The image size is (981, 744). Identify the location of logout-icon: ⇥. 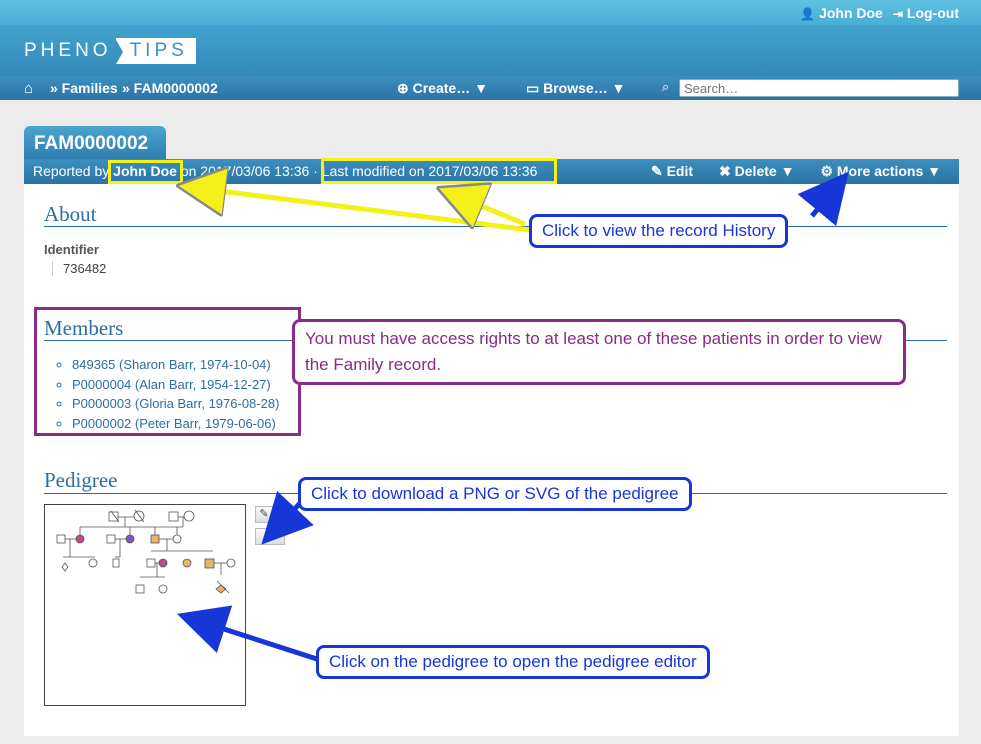
(897, 14).